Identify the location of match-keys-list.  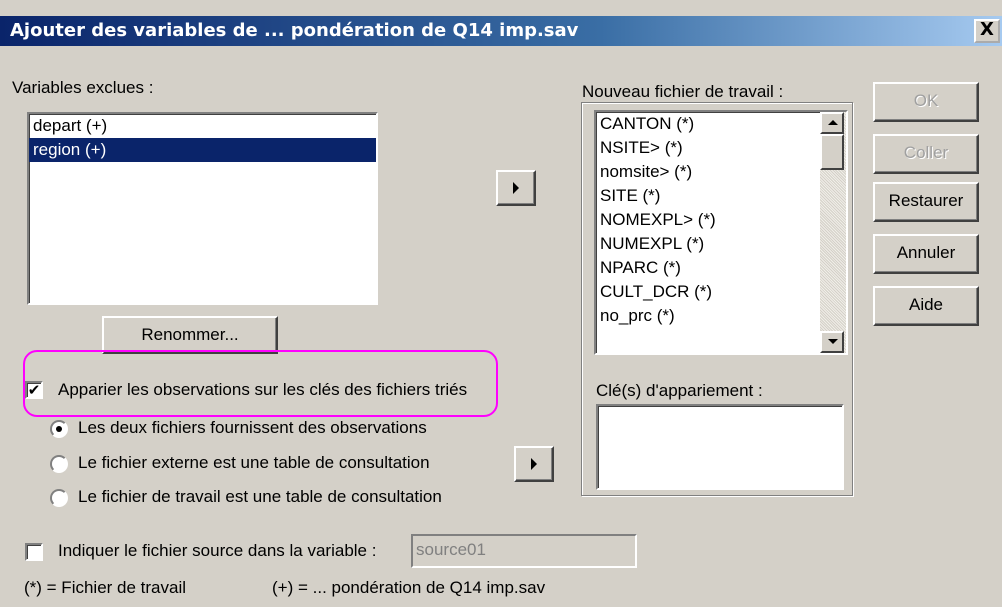
(720, 447).